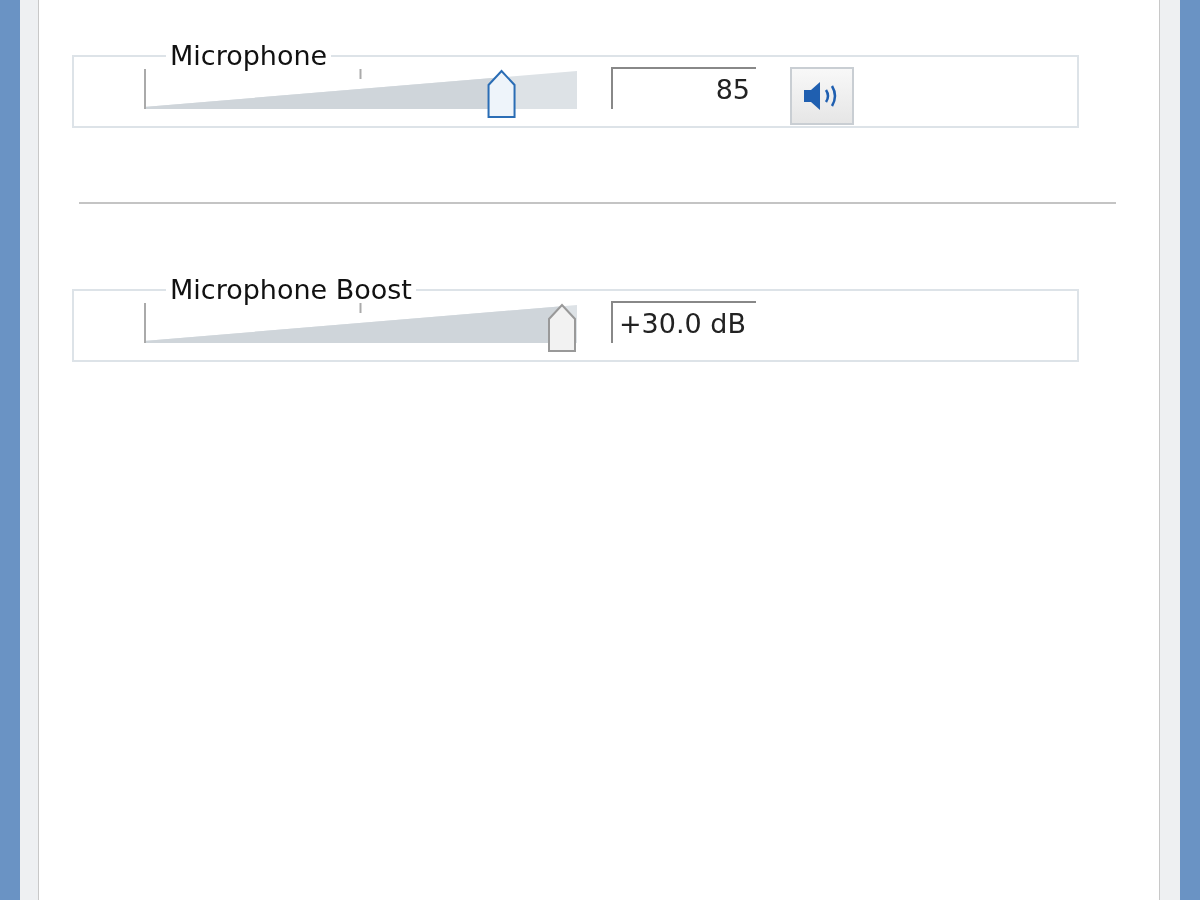  What do you see at coordinates (822, 96) in the screenshot?
I see `mute-button` at bounding box center [822, 96].